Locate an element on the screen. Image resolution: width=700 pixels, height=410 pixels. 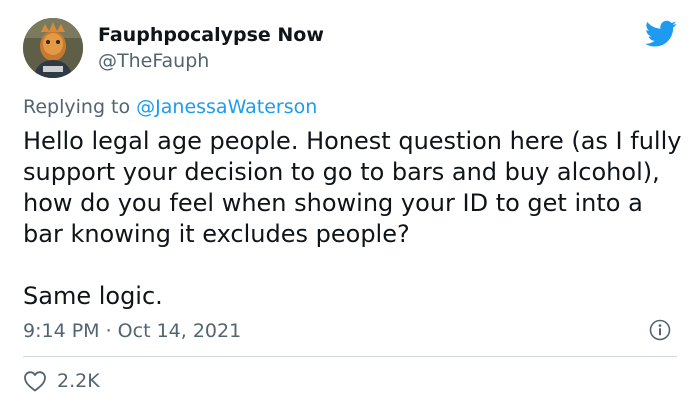
reply-context: Replying to @JanessaWaterson is located at coordinates (170, 107).